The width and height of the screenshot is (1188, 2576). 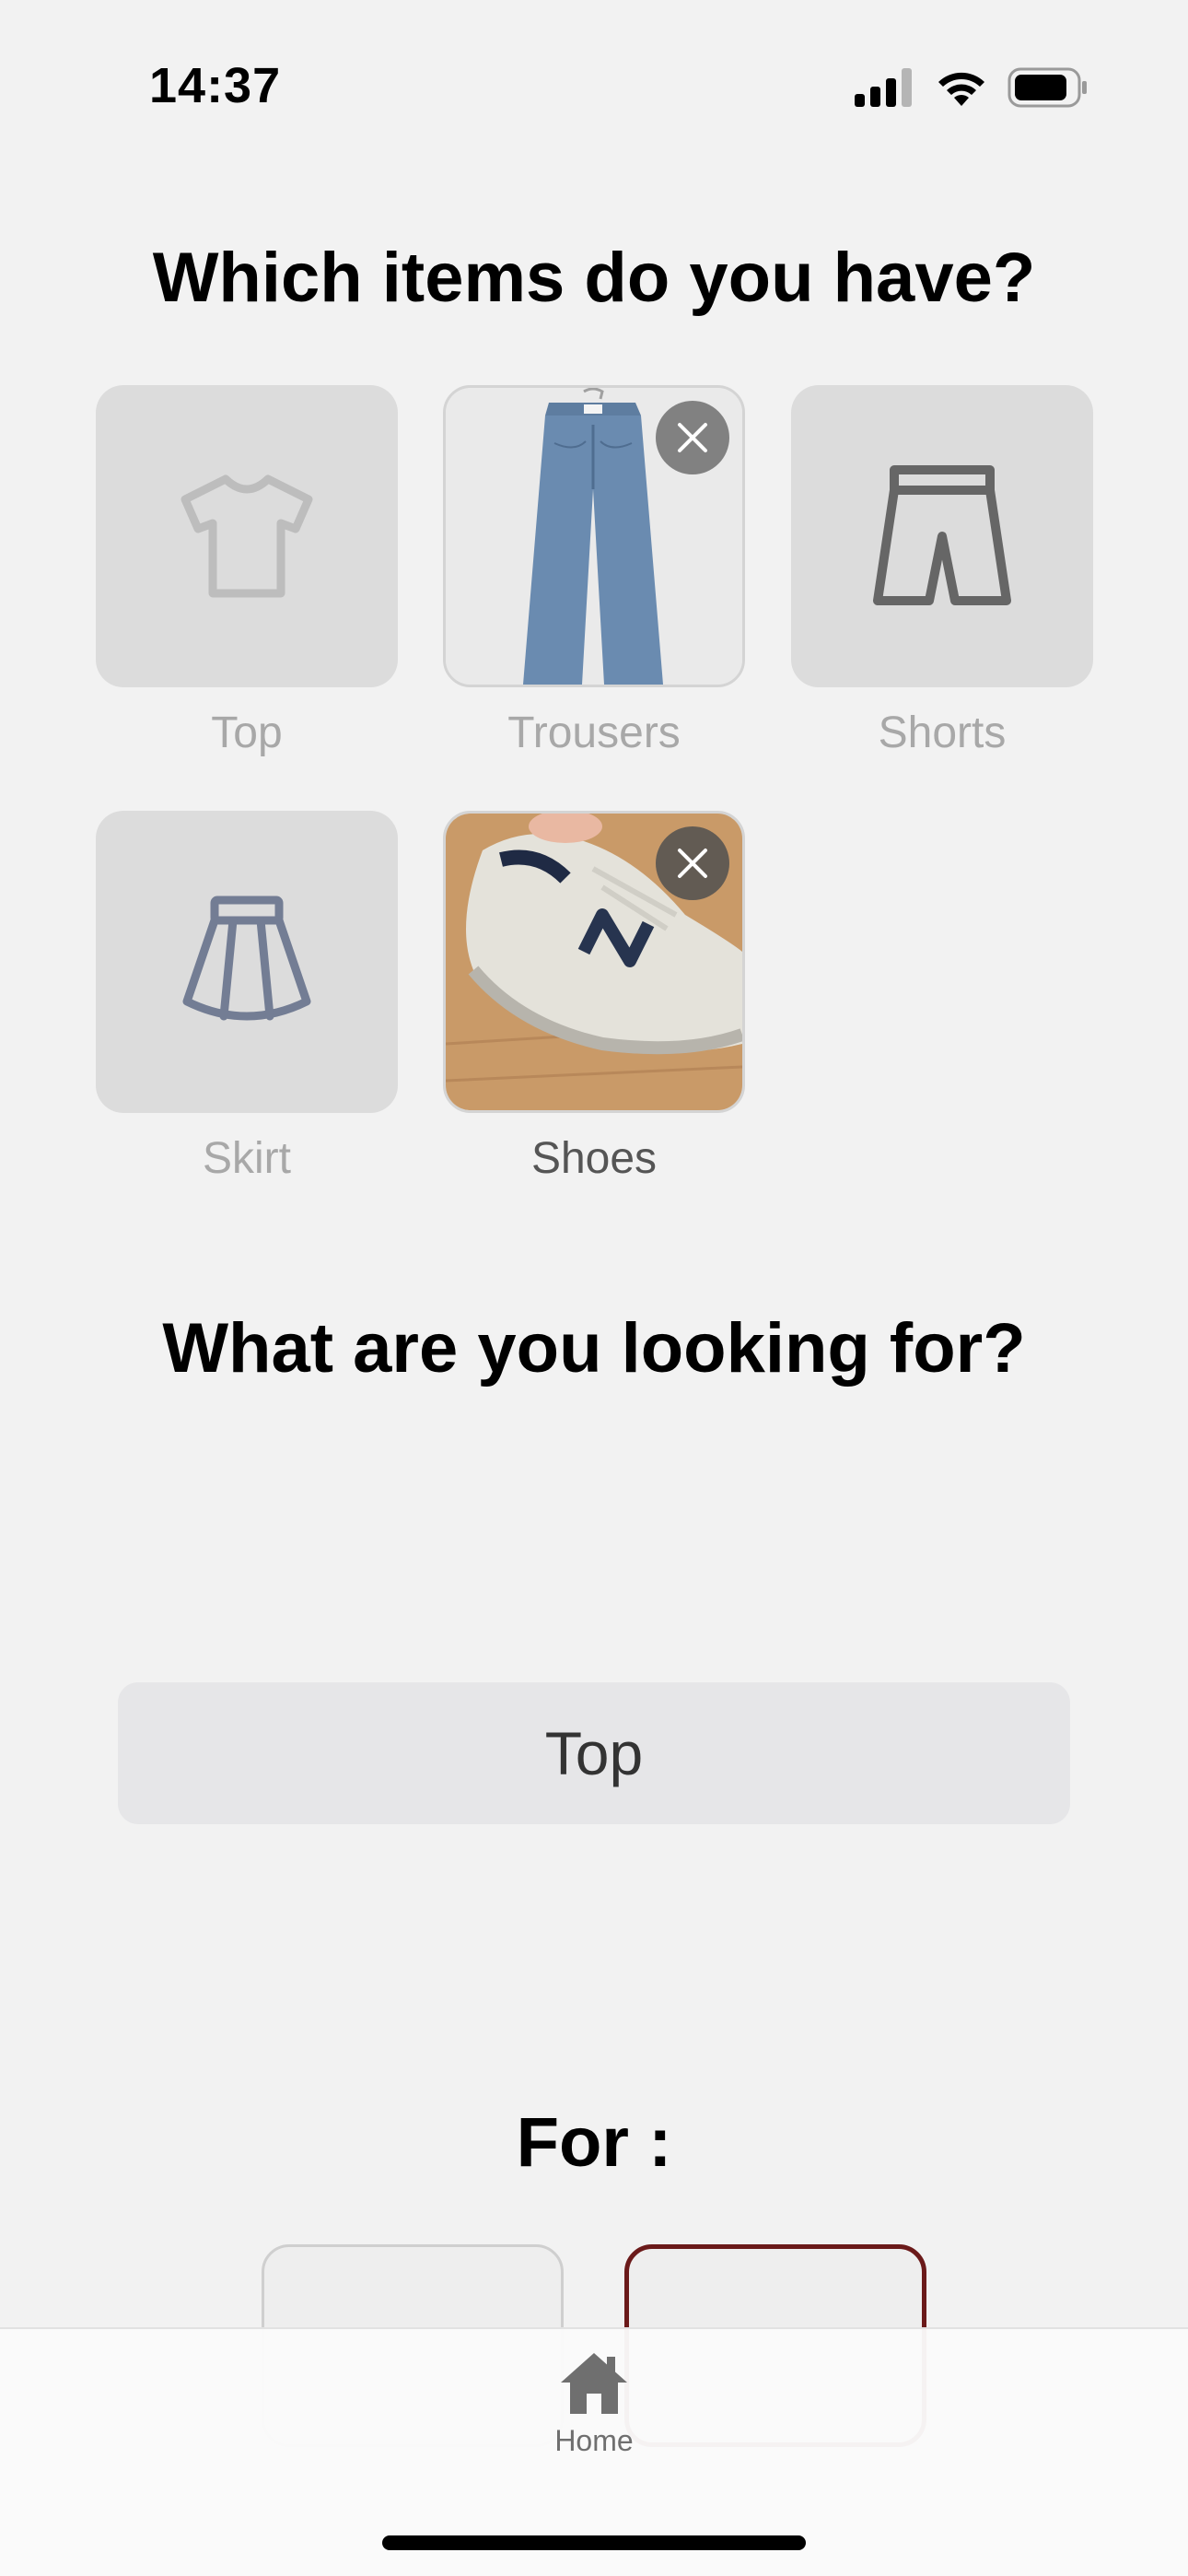 I want to click on item-tile-skirt, so click(x=247, y=962).